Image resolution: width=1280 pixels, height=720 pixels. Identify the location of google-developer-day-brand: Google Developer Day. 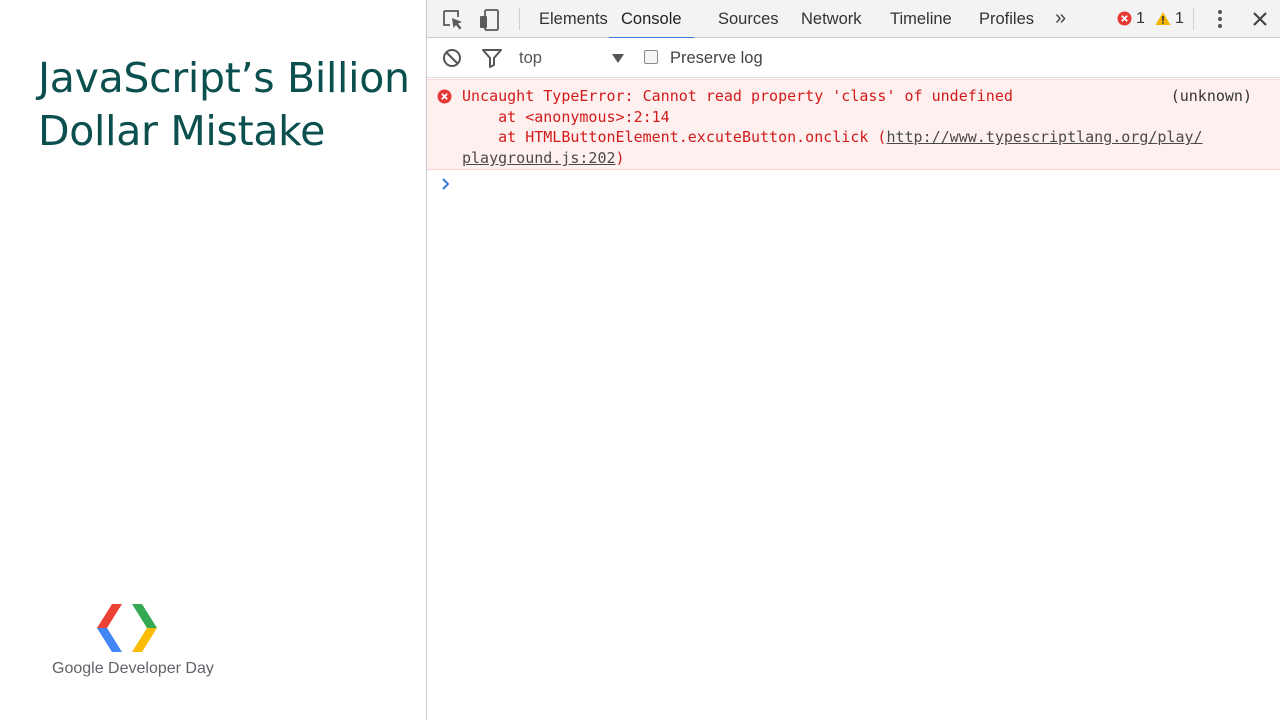
(127, 642).